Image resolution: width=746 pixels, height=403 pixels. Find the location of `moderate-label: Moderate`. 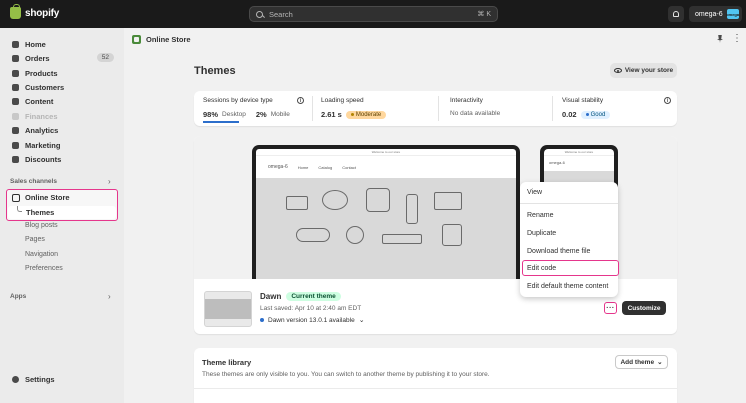

moderate-label: Moderate is located at coordinates (368, 114).